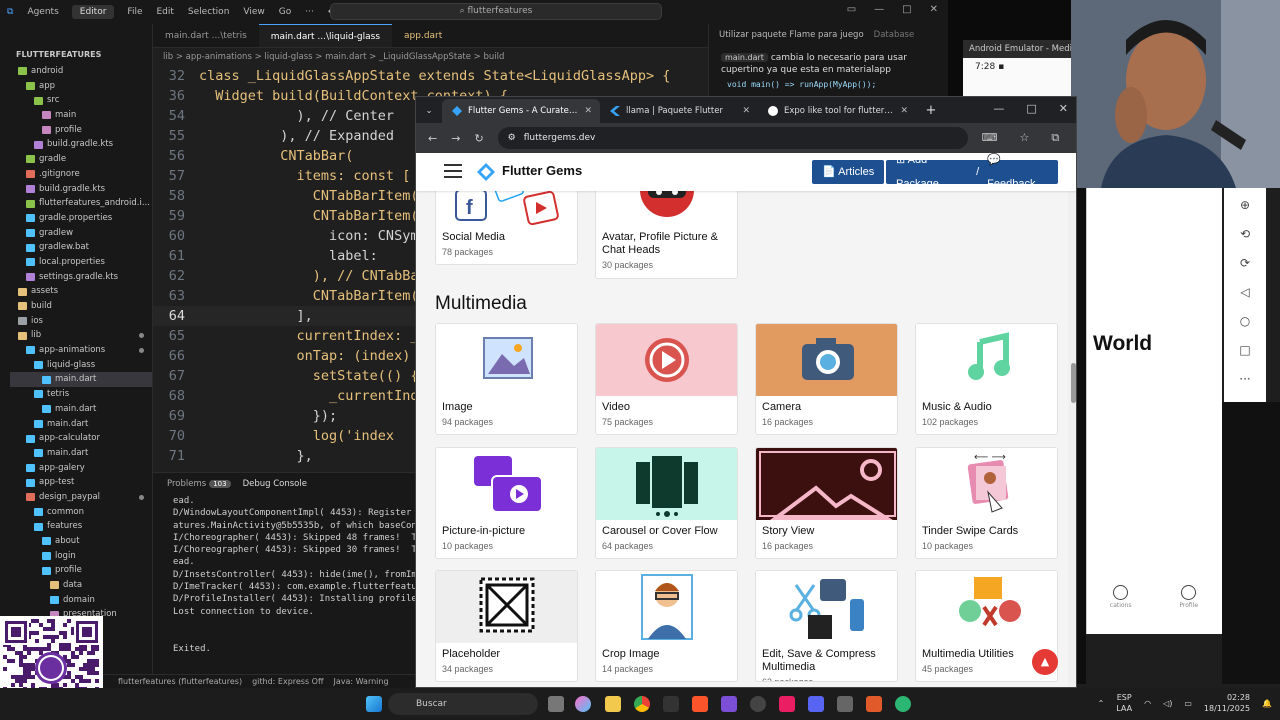 The width and height of the screenshot is (1280, 720). What do you see at coordinates (826, 503) in the screenshot?
I see `category-card: Story View 16 packages` at bounding box center [826, 503].